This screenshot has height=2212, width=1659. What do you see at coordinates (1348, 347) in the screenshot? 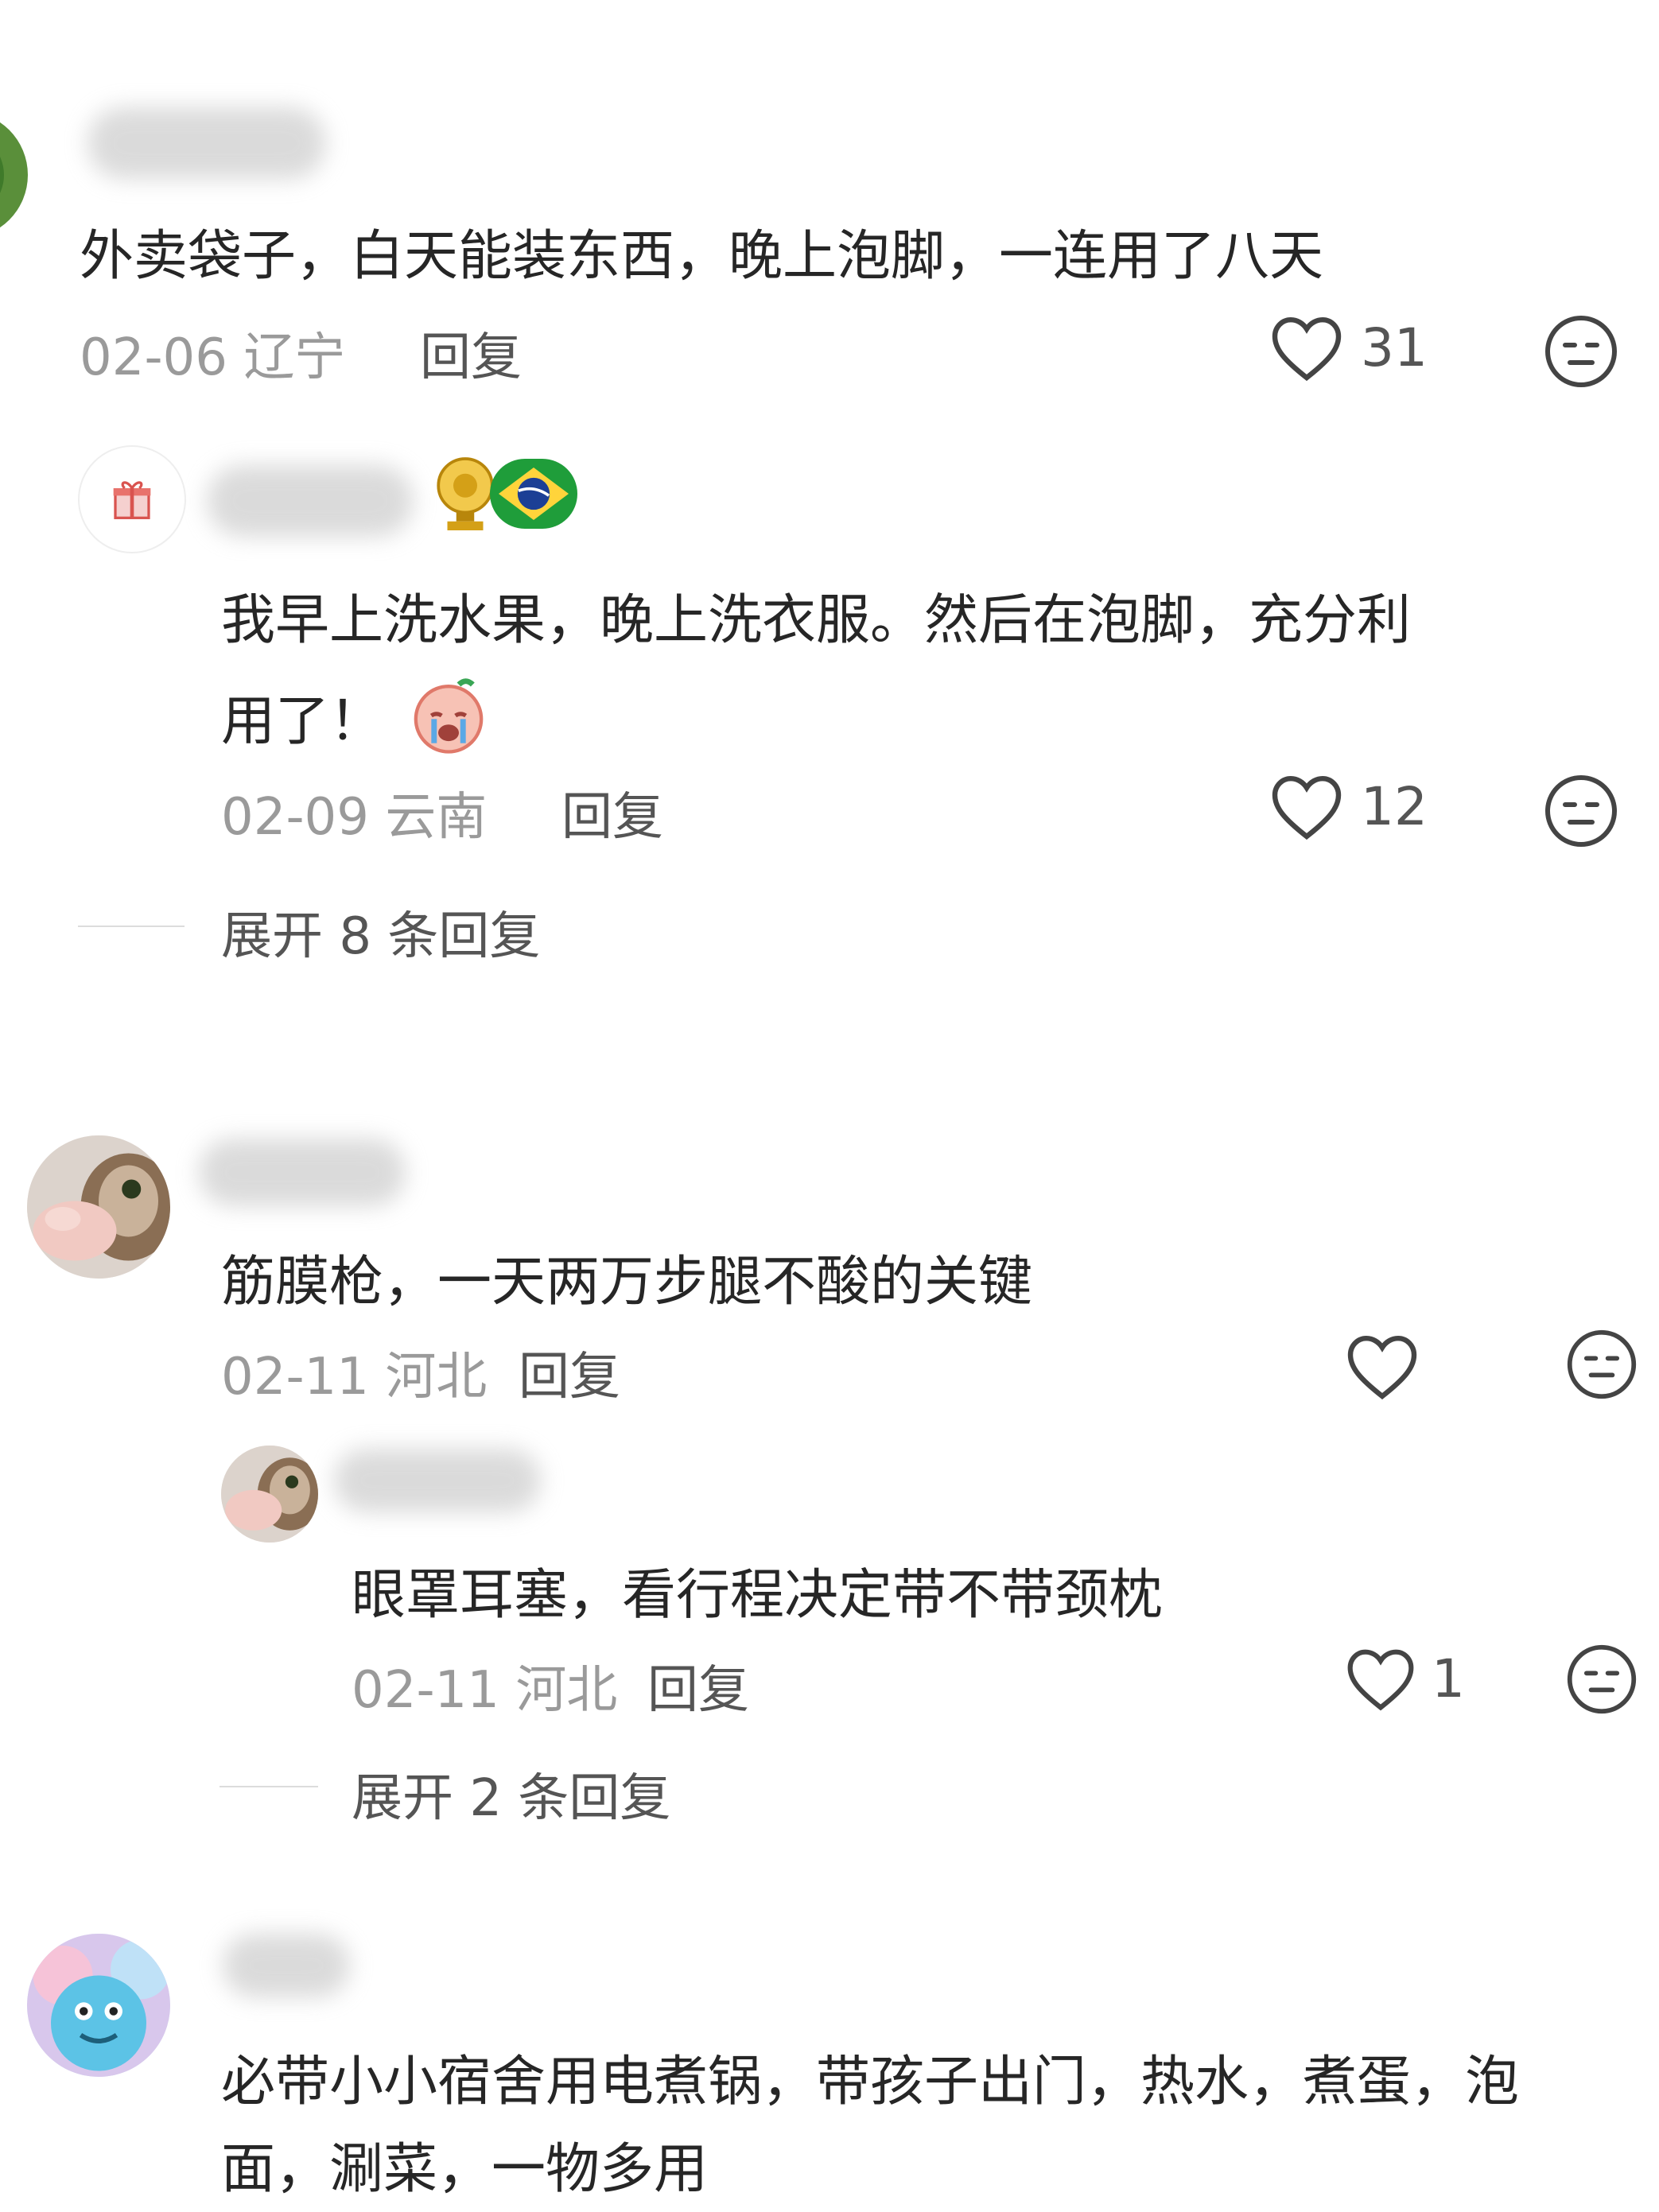
I see `like-button: 31` at bounding box center [1348, 347].